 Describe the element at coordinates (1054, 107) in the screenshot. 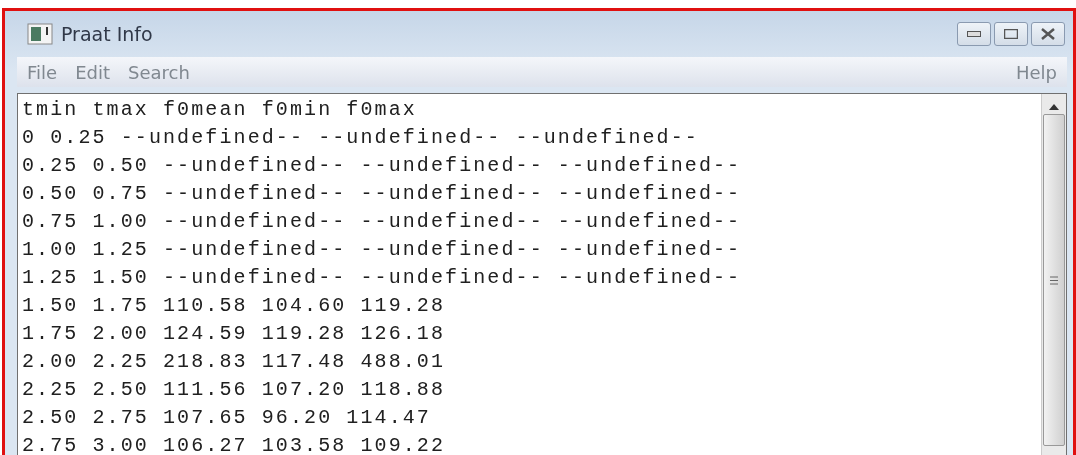

I see `scroll-up-icon` at that location.